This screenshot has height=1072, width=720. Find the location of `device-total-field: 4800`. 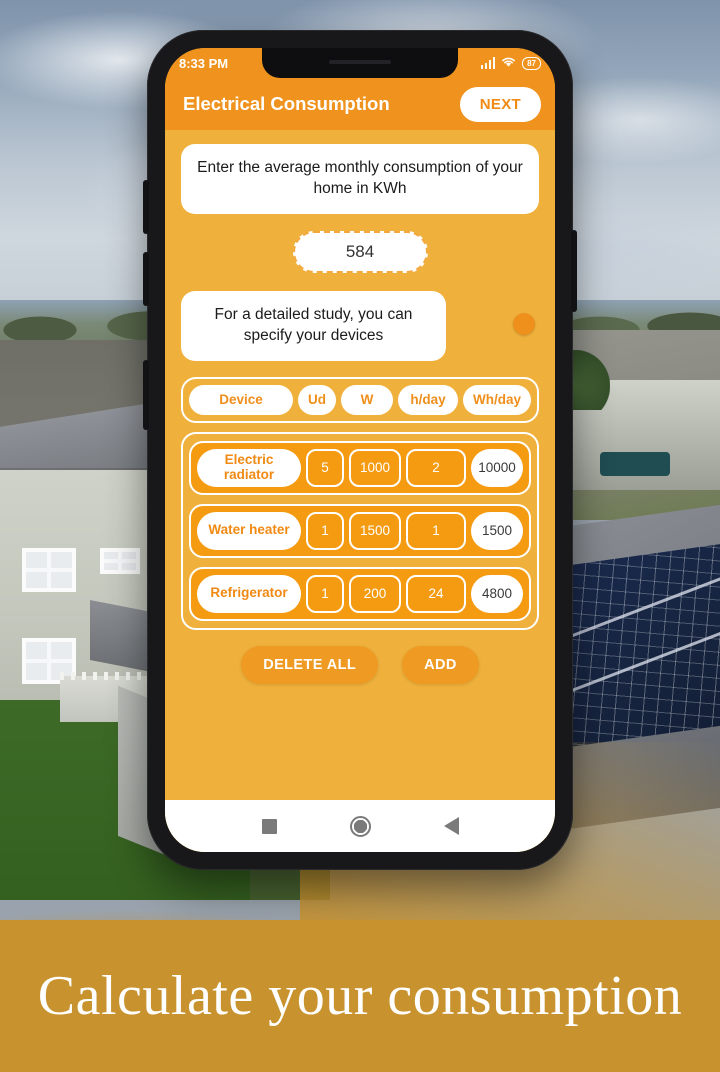

device-total-field: 4800 is located at coordinates (497, 593).